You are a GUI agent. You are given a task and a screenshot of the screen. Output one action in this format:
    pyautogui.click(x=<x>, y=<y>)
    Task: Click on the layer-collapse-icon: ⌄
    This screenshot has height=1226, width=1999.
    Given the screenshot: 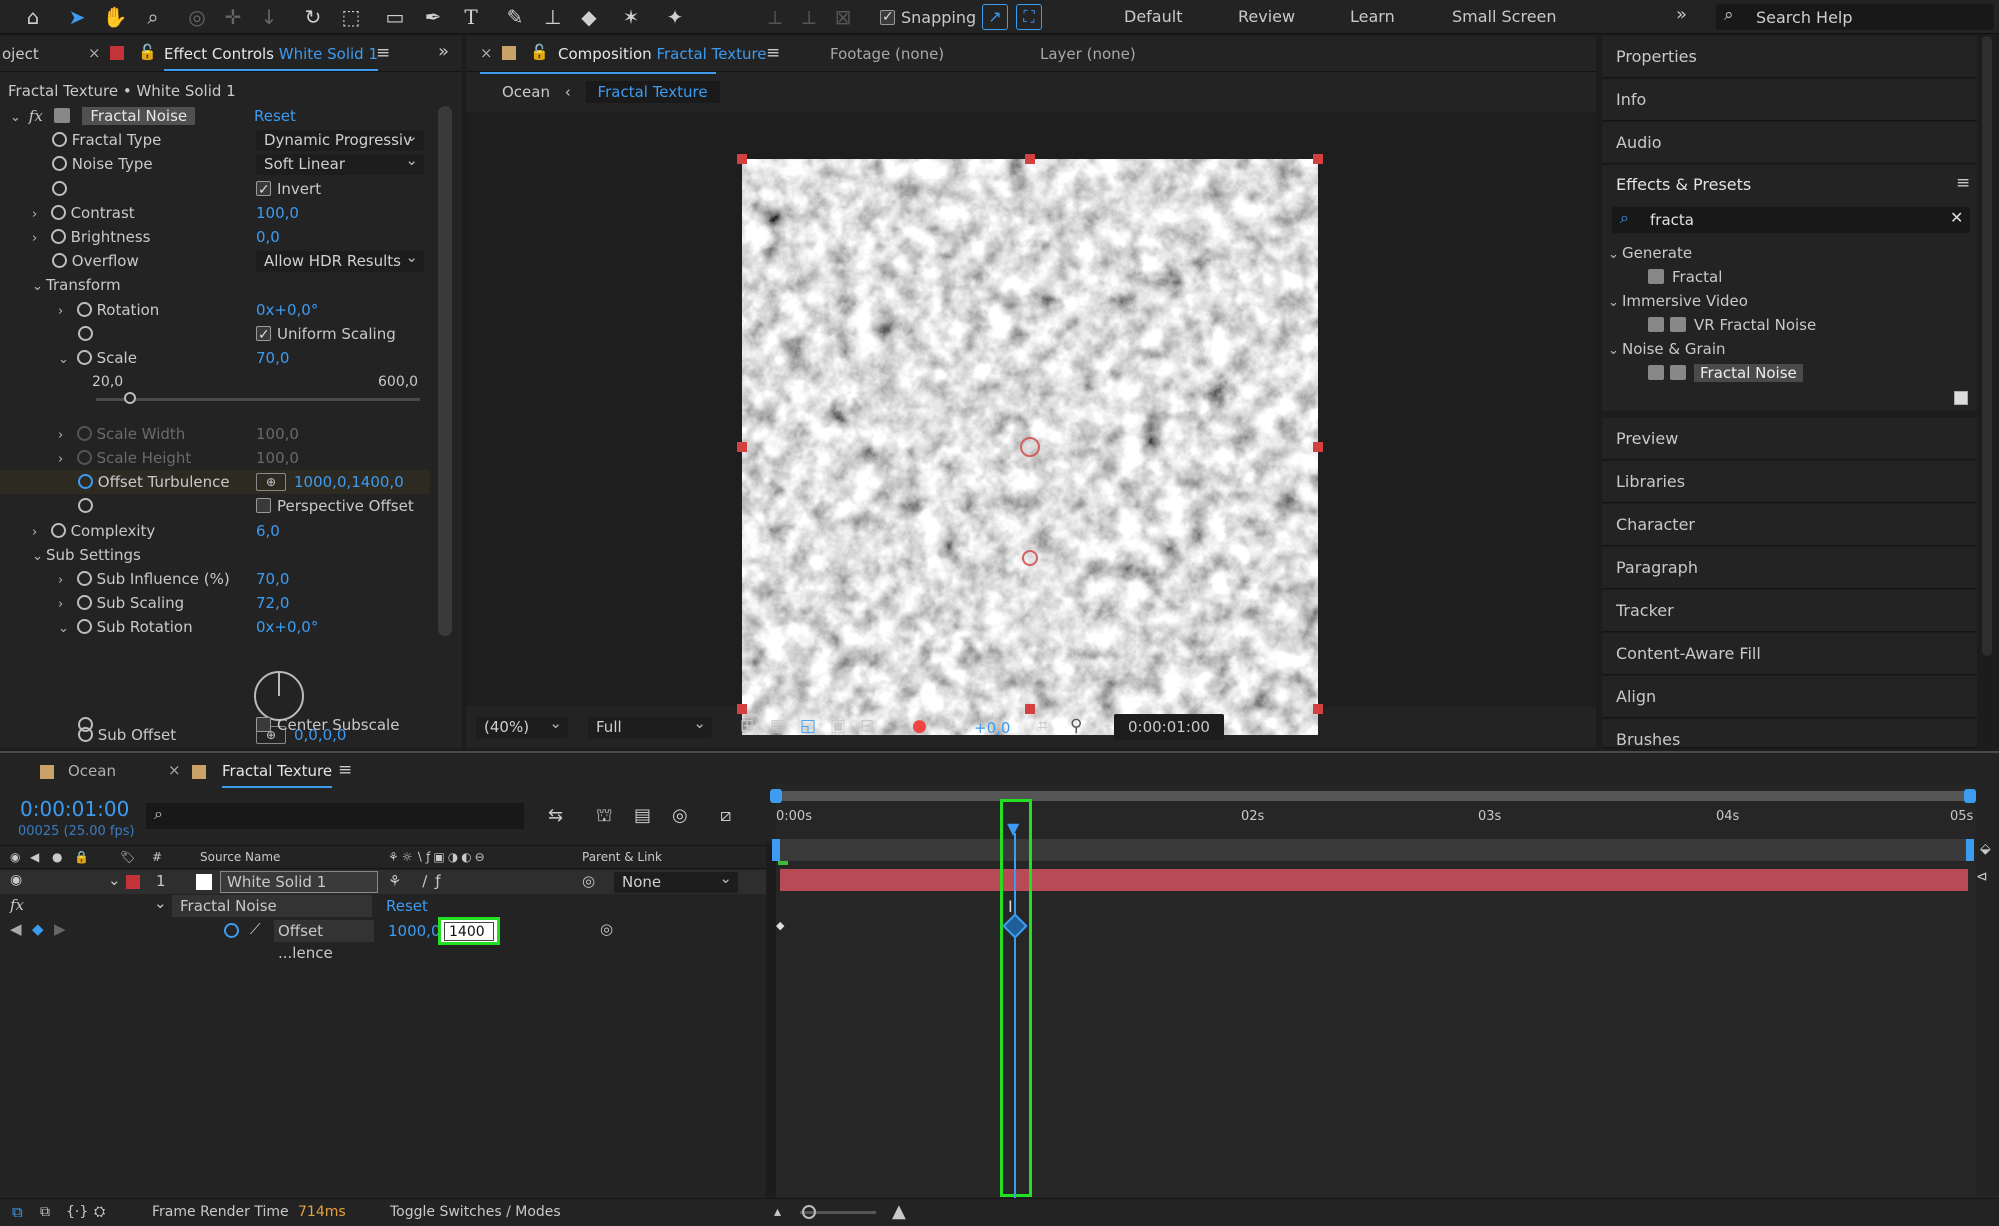 What is the action you would take?
    pyautogui.click(x=114, y=880)
    